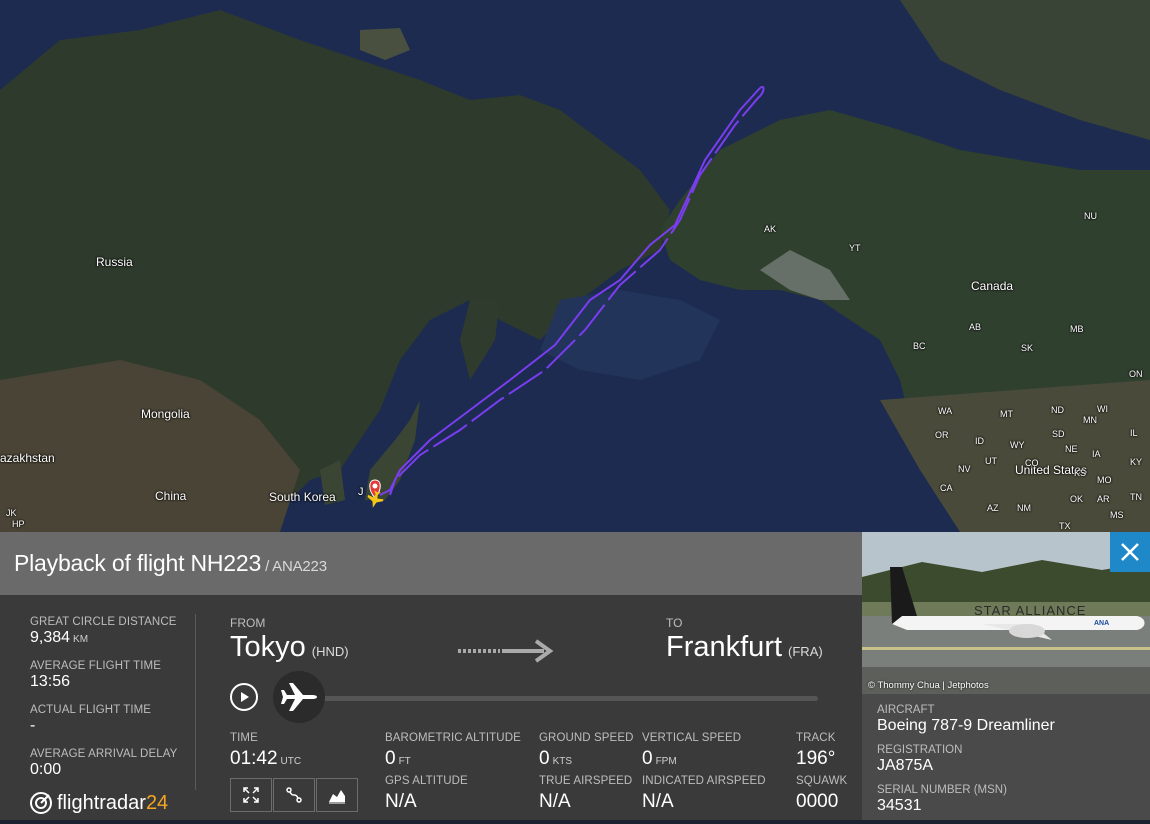  What do you see at coordinates (1136, 497) in the screenshot?
I see `label-tn: TN` at bounding box center [1136, 497].